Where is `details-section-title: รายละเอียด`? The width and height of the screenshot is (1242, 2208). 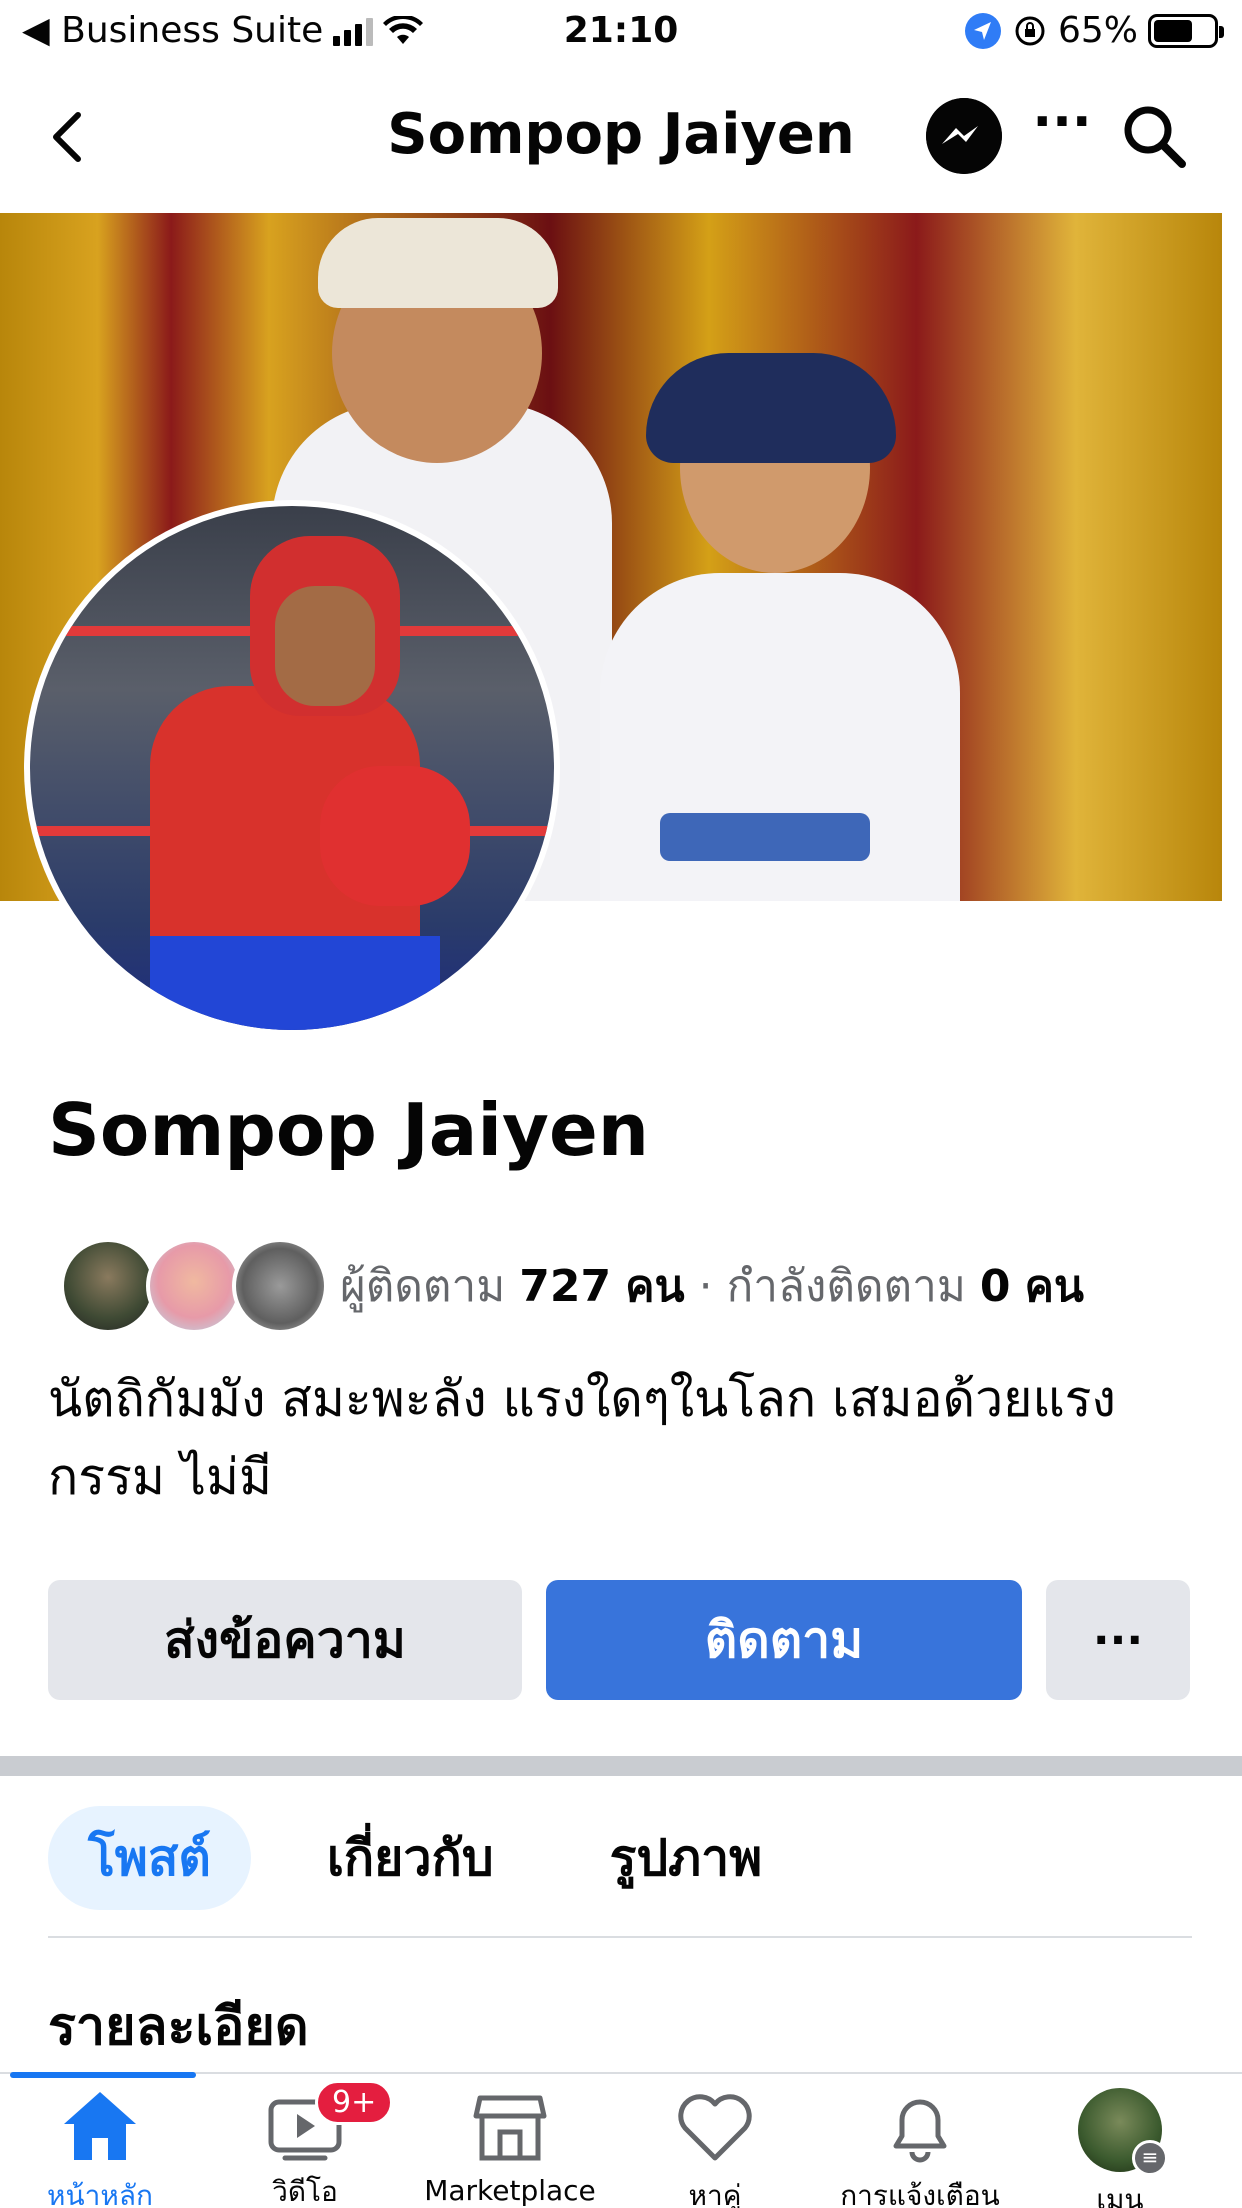 details-section-title: รายละเอียด is located at coordinates (178, 2027).